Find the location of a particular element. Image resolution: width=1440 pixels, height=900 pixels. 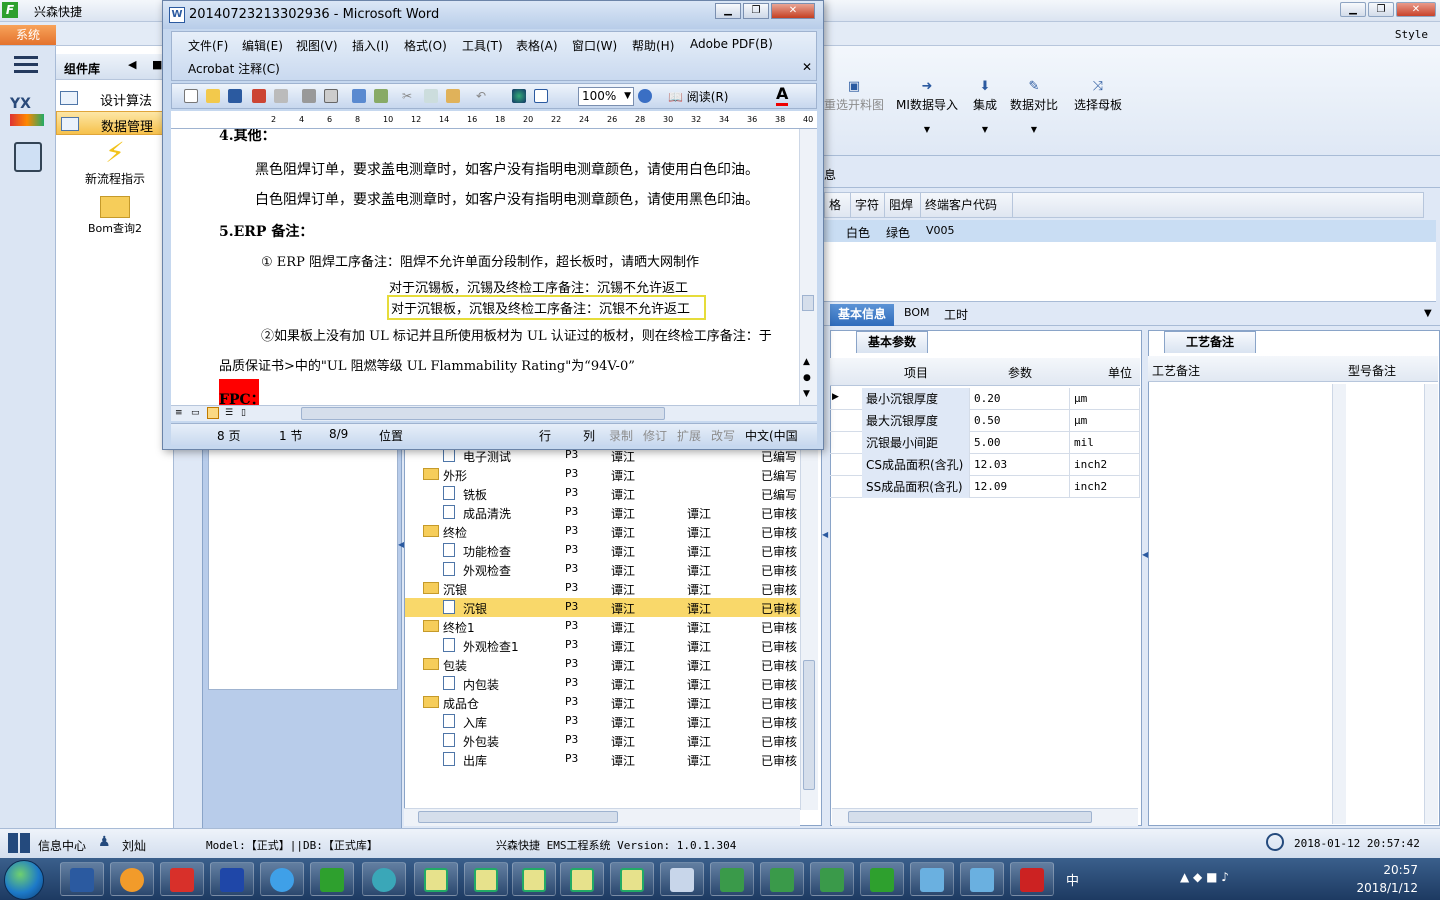

param-col-header: 参数 is located at coordinates (1020, 372).